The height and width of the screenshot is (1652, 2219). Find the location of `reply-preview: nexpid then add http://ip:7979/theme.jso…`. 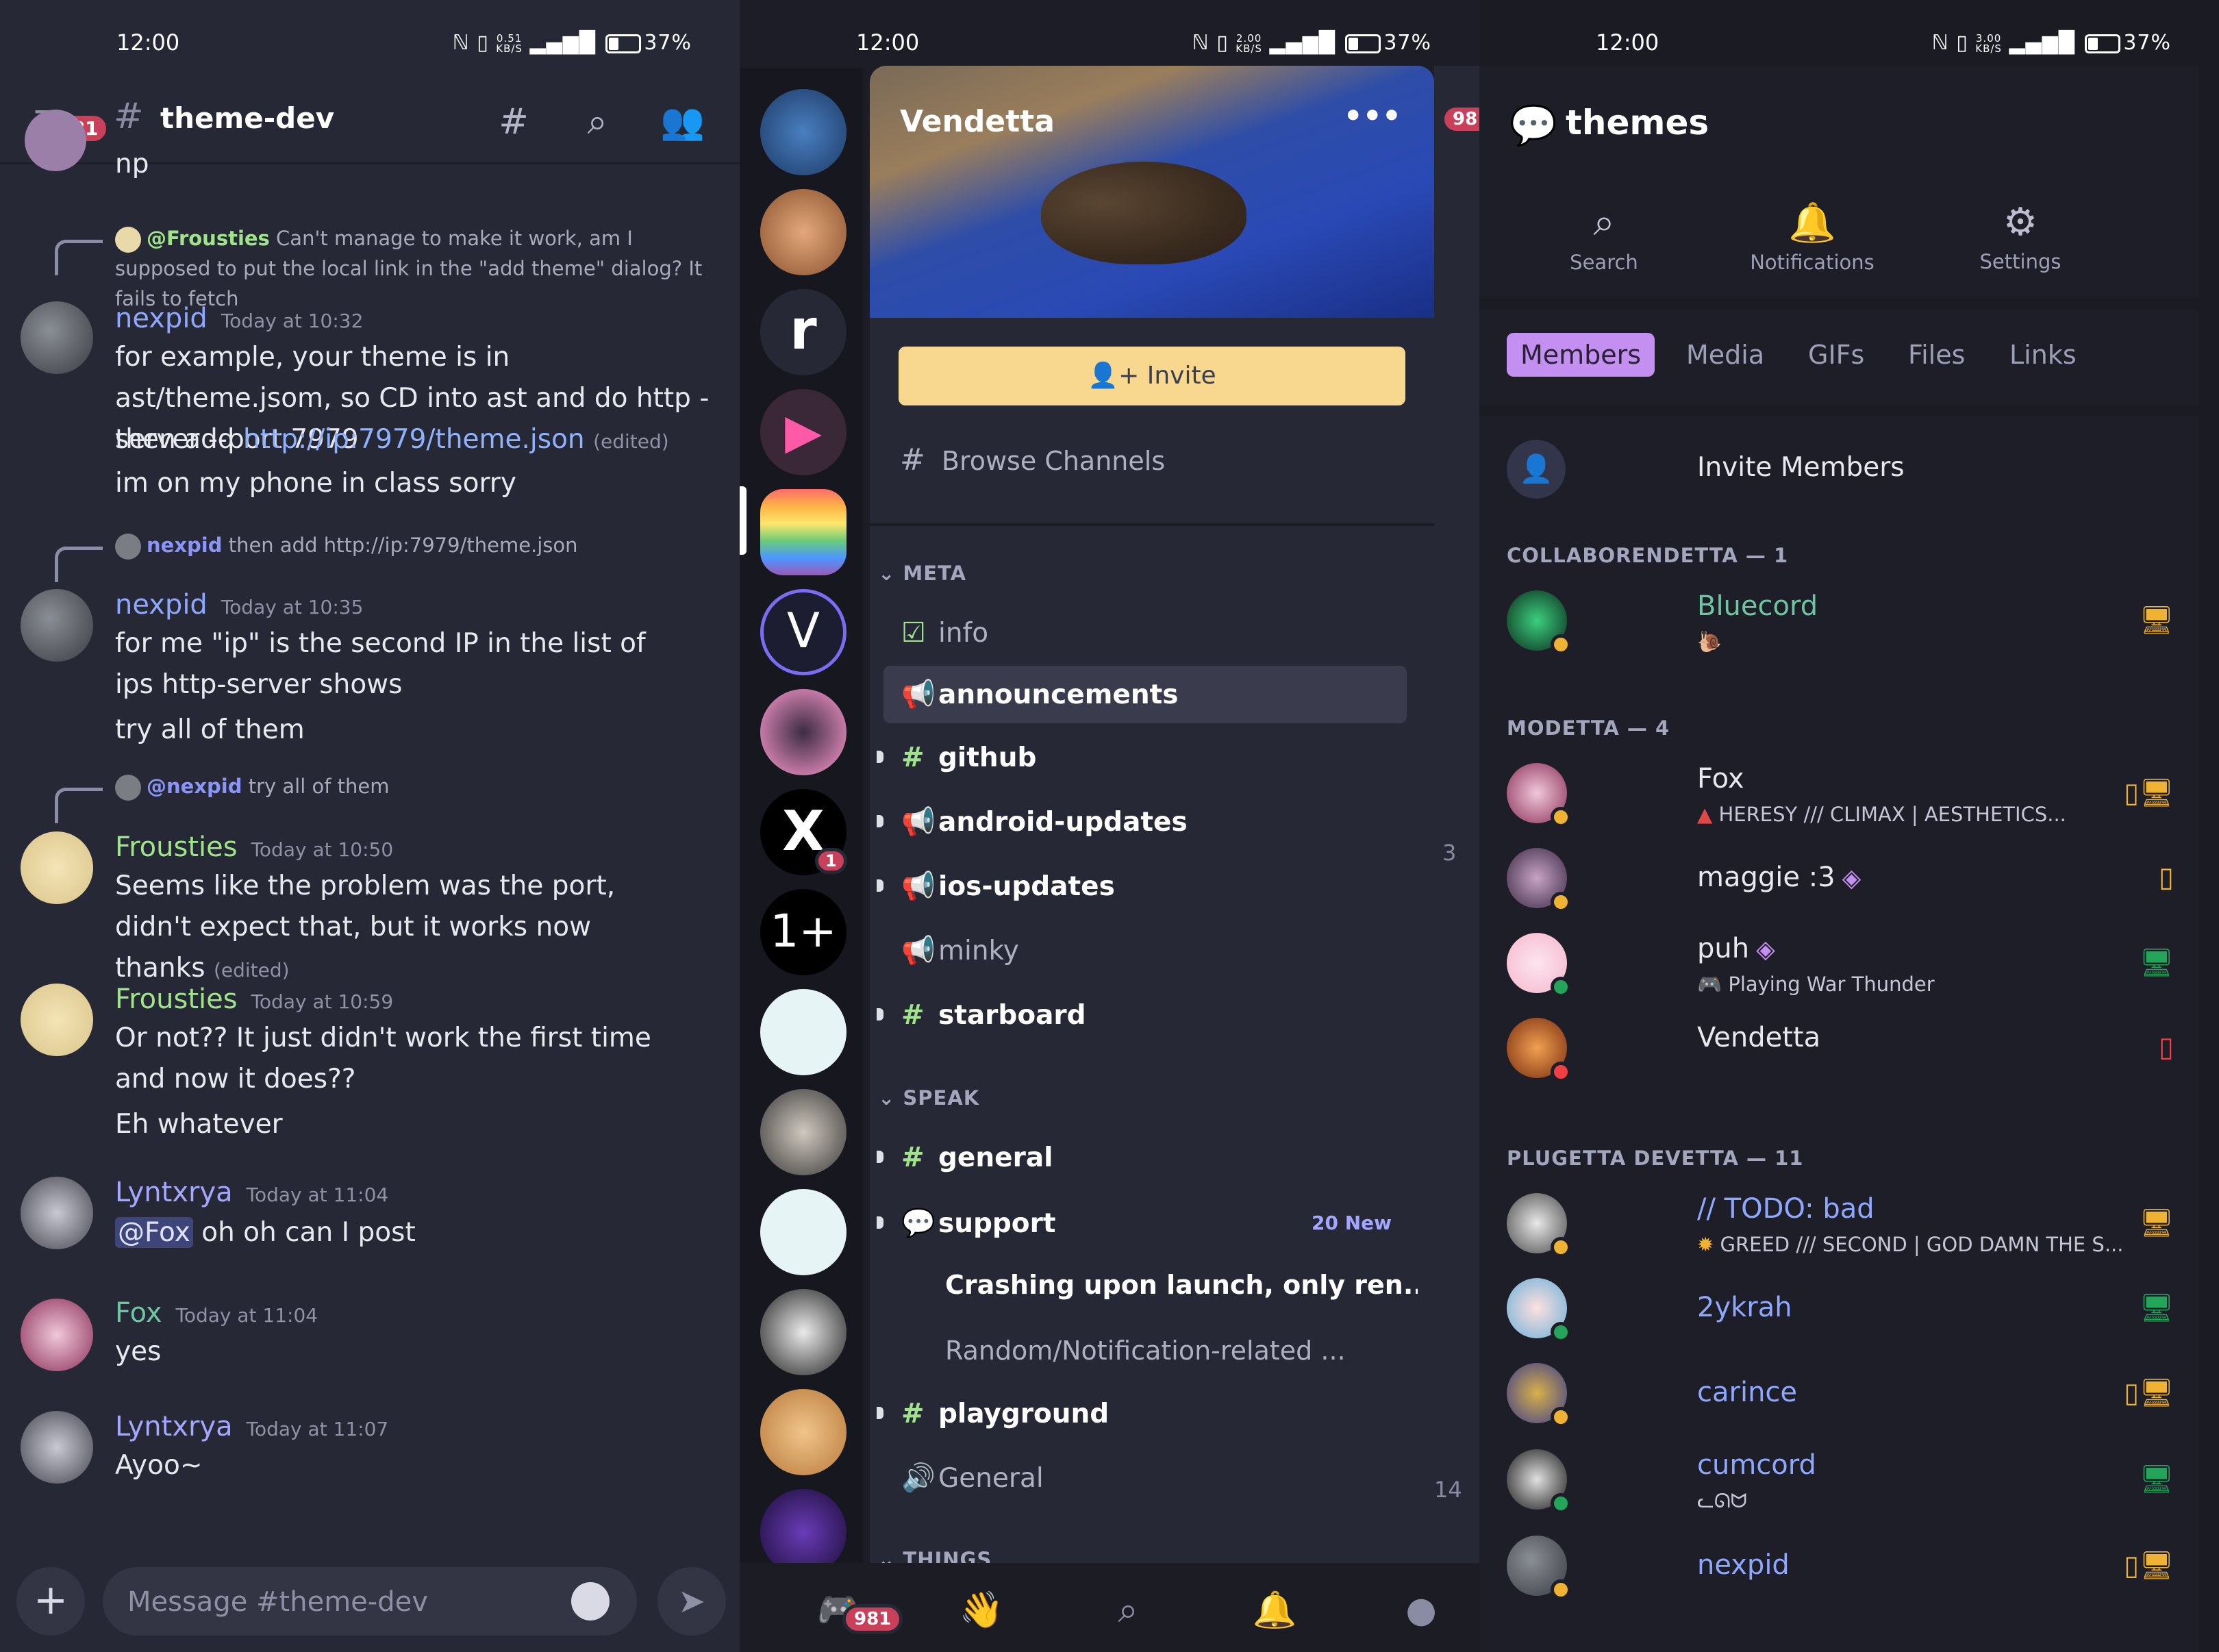

reply-preview: nexpid then add http://ip:7979/theme.jso… is located at coordinates (413, 545).